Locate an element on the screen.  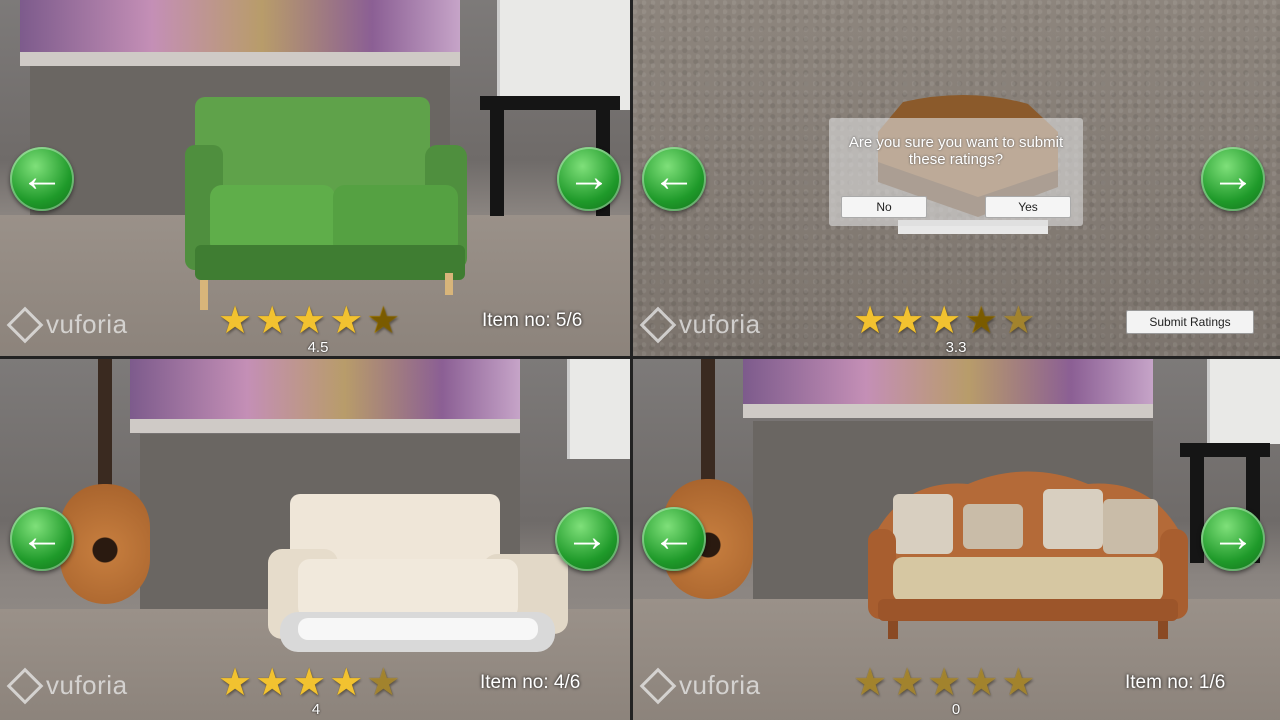
sofa-model-white is located at coordinates (418, 573).